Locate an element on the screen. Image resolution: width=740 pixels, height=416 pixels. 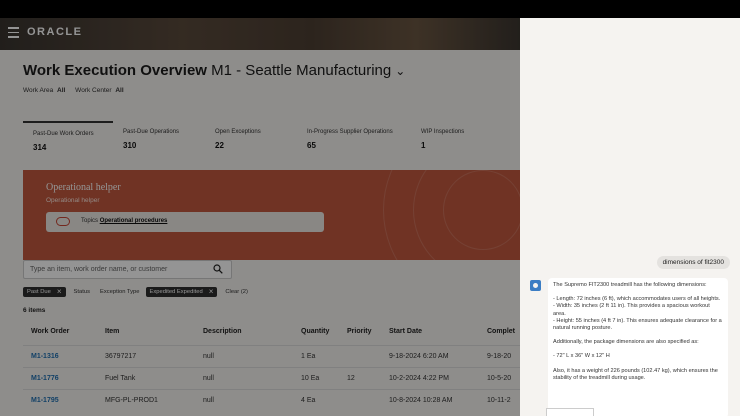
item-cell: Fuel Tank is located at coordinates (120, 378).